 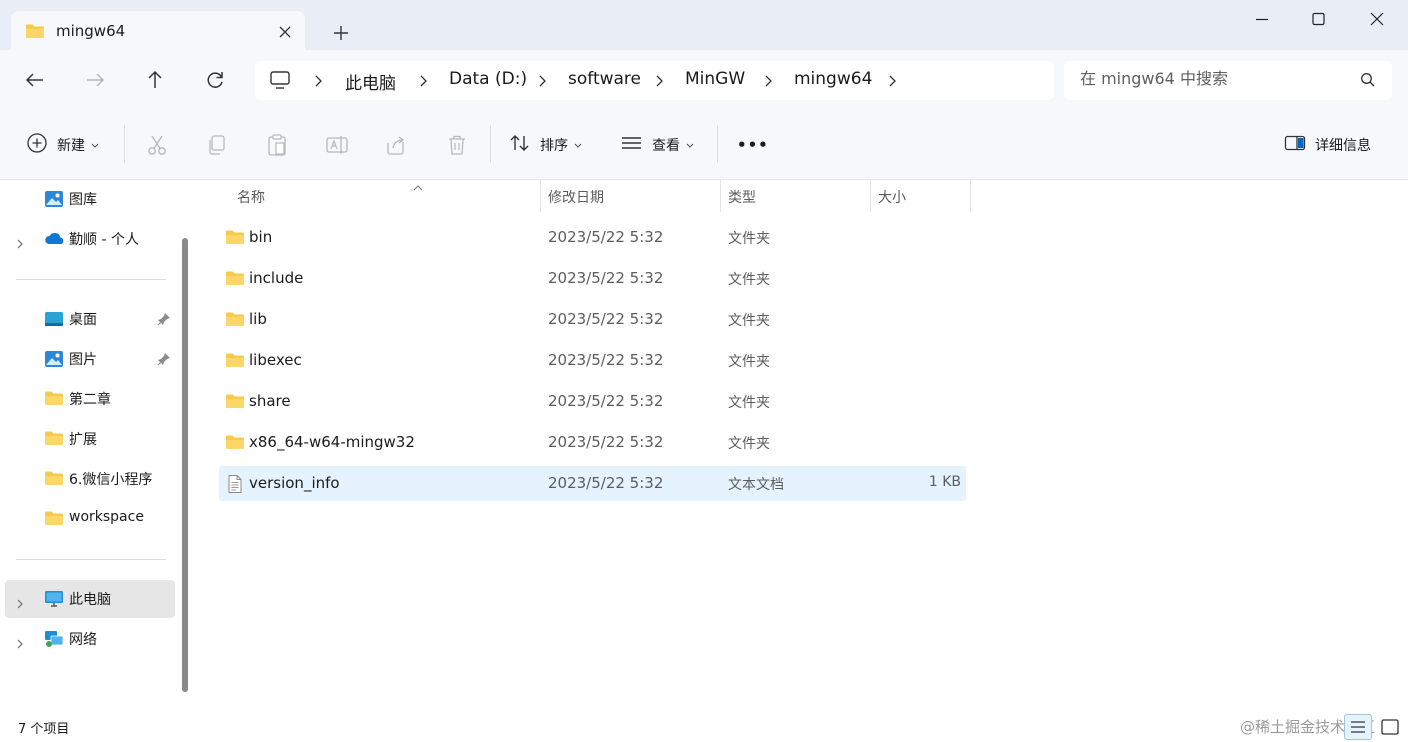 I want to click on table-row: libexec 2023/5/22 5:32 文件夹, so click(x=592, y=360).